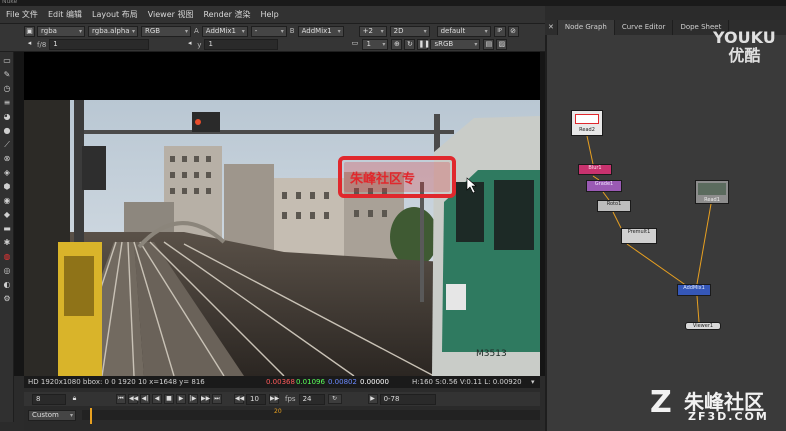  I want to click on ocula-tool-icon: ◎, so click(7, 271).